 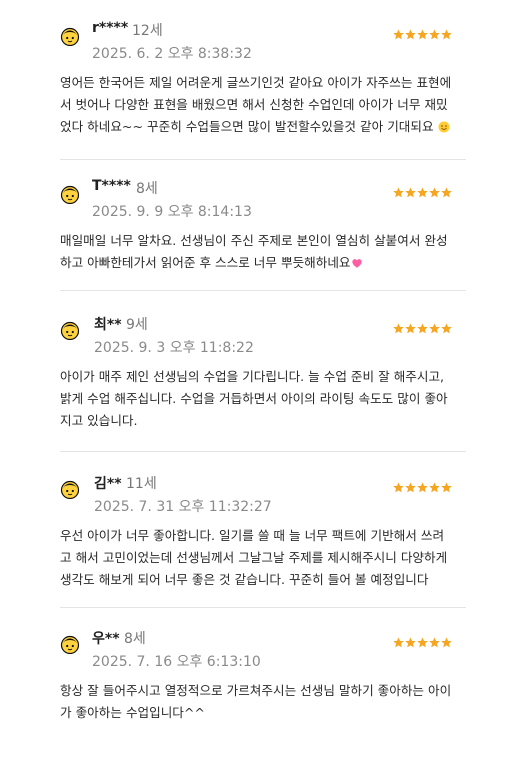 I want to click on review-date: 2025. 9. 3 오후 11:8:22, so click(x=174, y=348).